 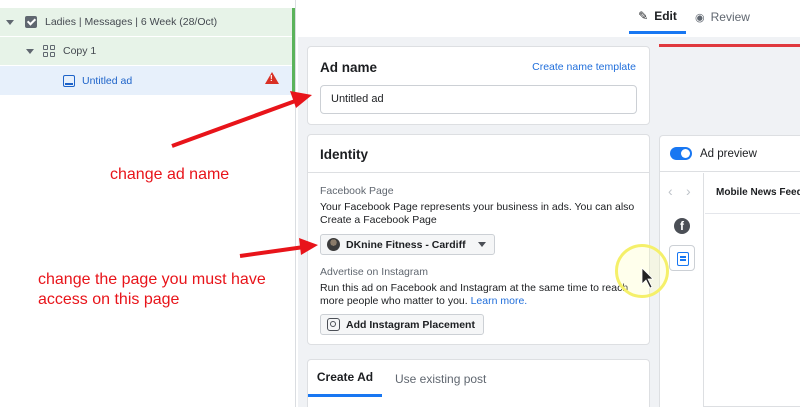 What do you see at coordinates (499, 301) in the screenshot?
I see `learn-more-link: Learn more.` at bounding box center [499, 301].